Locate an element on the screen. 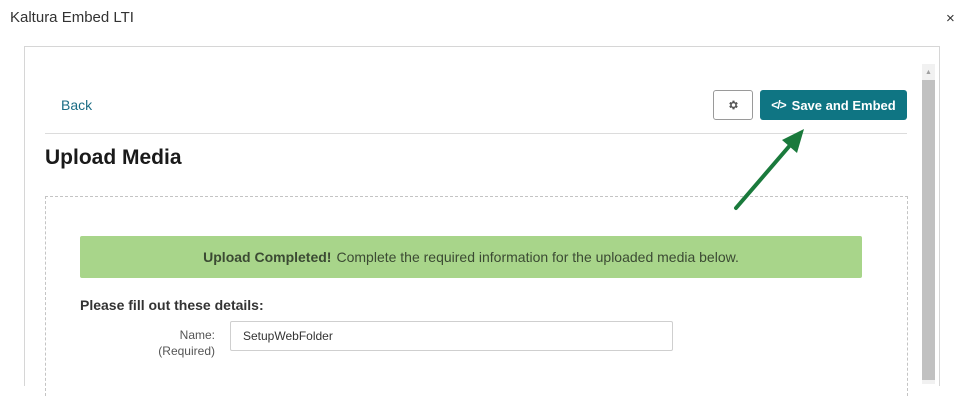 This screenshot has height=396, width=957. scrollbar-thumb is located at coordinates (928, 230).